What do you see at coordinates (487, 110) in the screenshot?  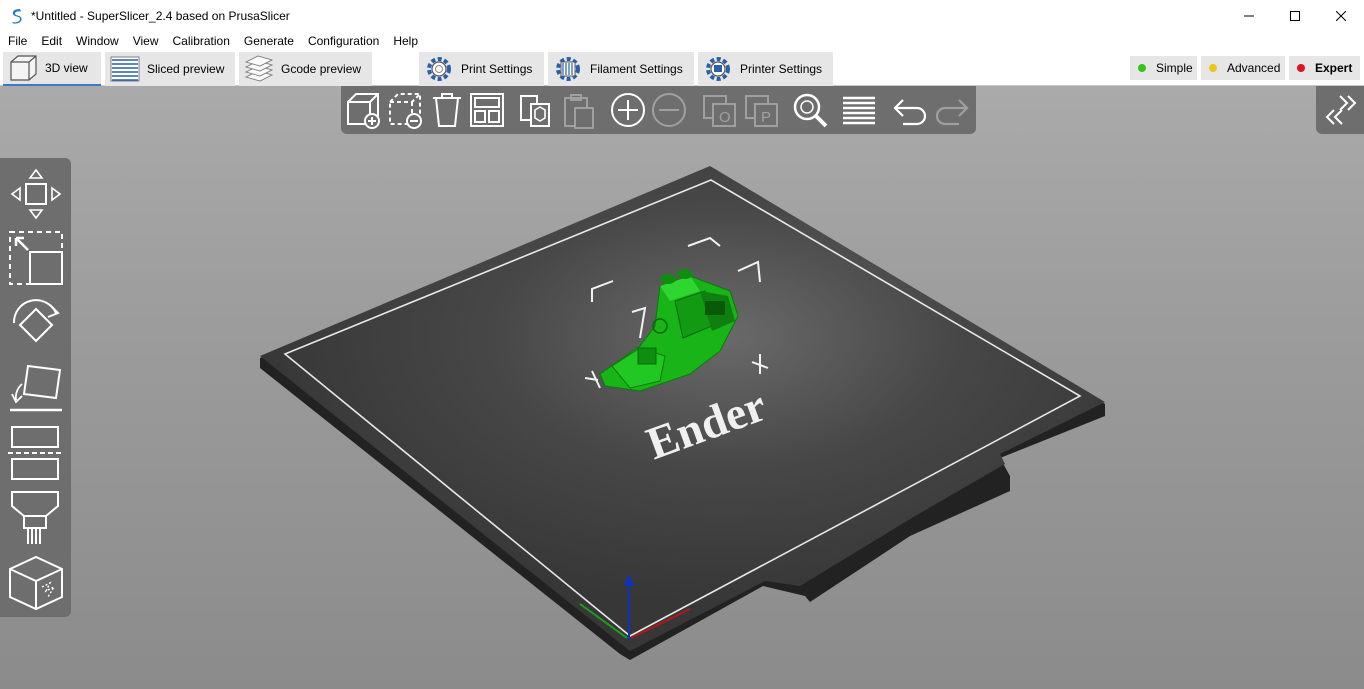 I see `arrange-icon` at bounding box center [487, 110].